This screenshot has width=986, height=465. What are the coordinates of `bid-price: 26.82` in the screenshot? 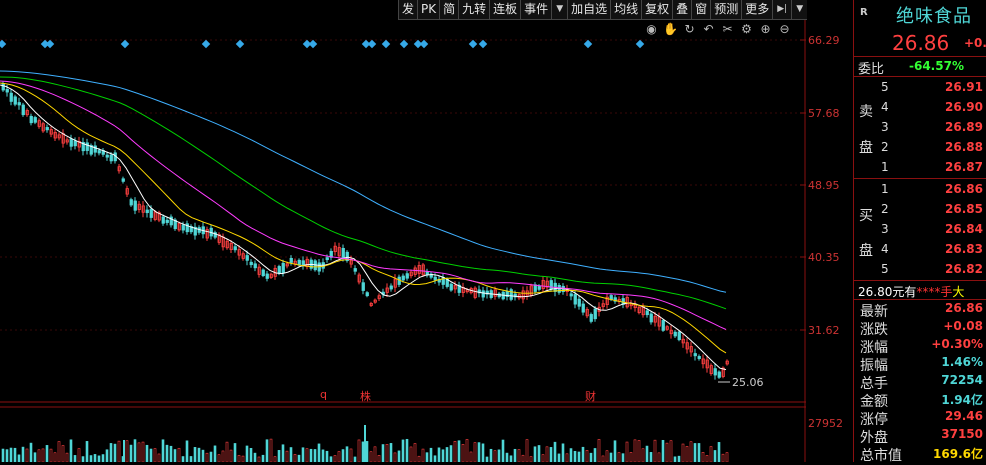 It's located at (964, 269).